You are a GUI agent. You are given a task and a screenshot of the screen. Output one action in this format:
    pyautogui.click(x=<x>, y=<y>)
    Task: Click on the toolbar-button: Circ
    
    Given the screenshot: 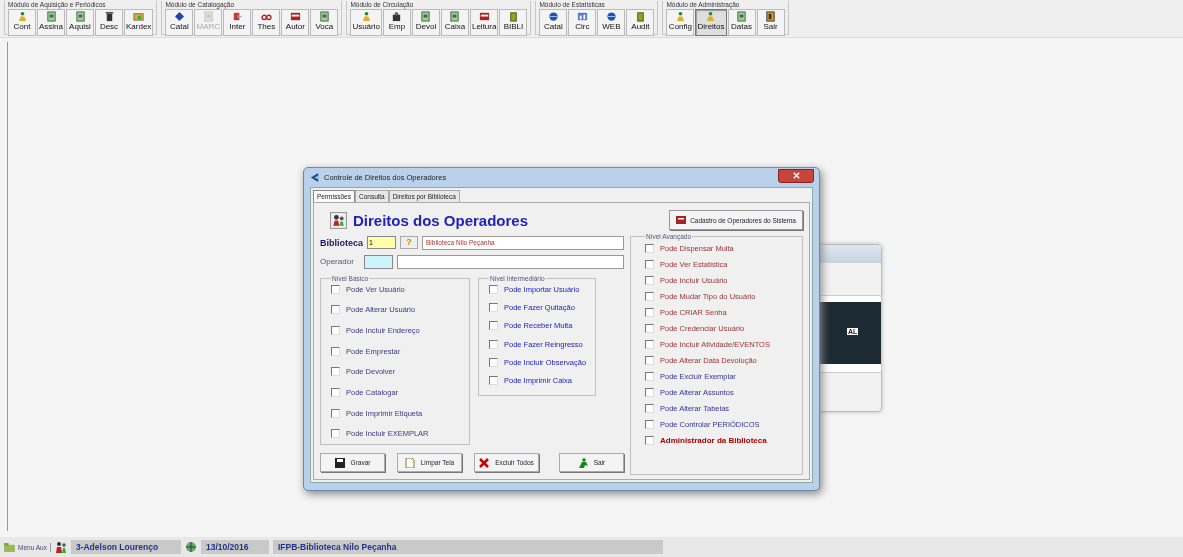 What is the action you would take?
    pyautogui.click(x=582, y=22)
    